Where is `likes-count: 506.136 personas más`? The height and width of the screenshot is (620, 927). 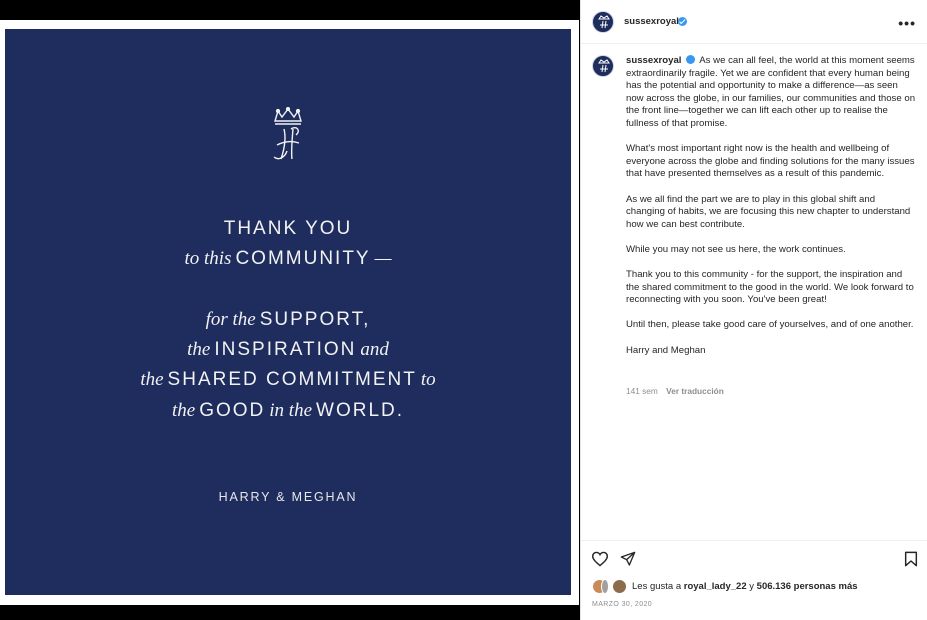
likes-count: 506.136 personas más is located at coordinates (807, 586).